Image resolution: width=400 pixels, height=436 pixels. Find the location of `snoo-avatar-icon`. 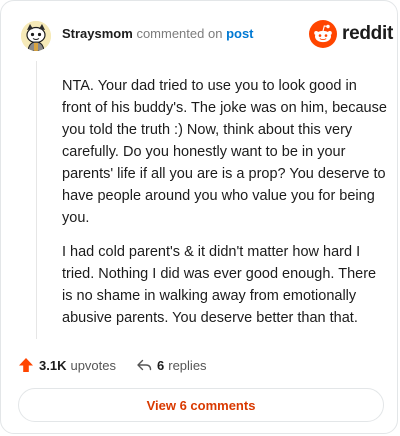

snoo-avatar-icon is located at coordinates (36, 36).